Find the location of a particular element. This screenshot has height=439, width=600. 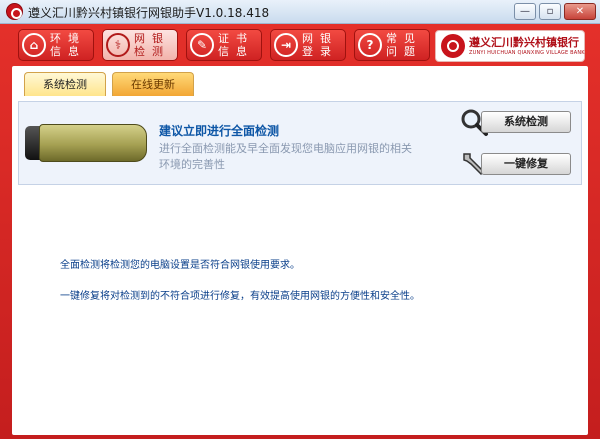

nav-label: 证书信息 is located at coordinates (236, 45).